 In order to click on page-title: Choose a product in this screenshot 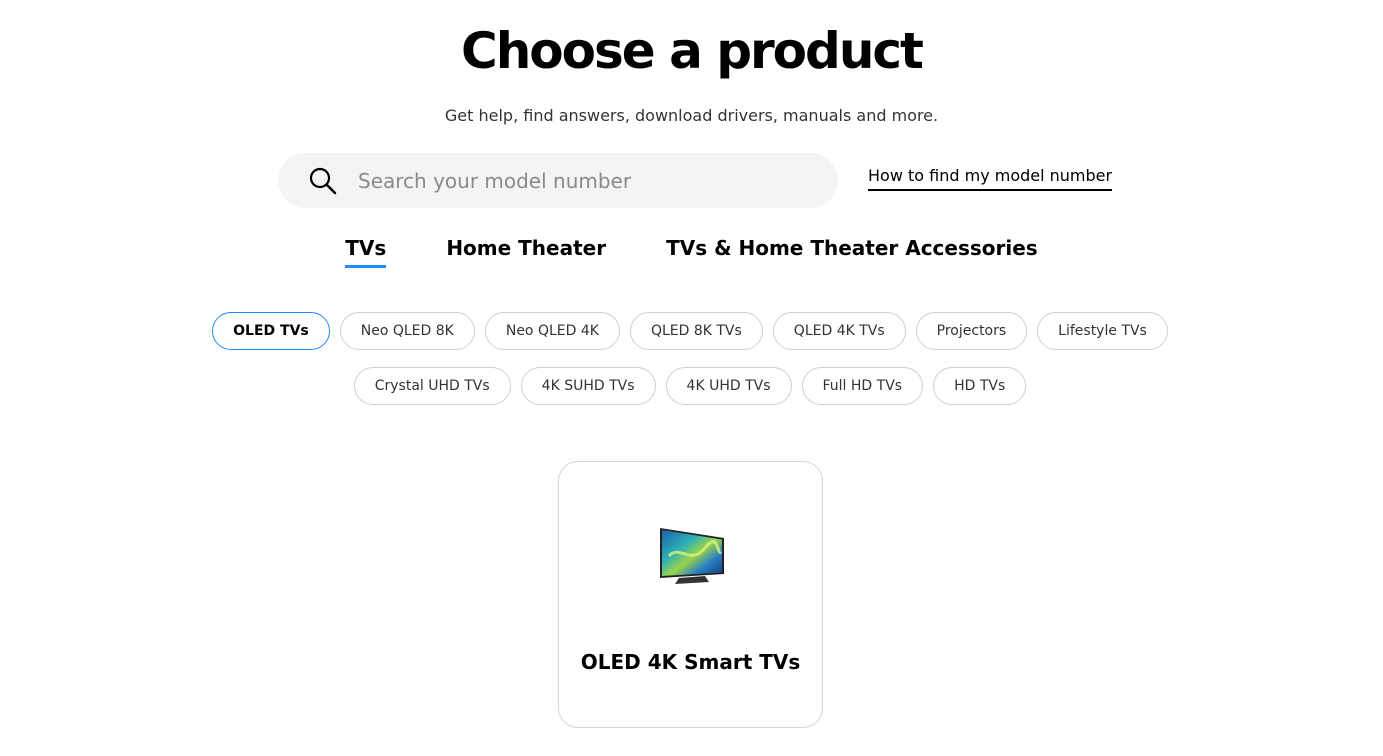, I will do `click(692, 51)`.